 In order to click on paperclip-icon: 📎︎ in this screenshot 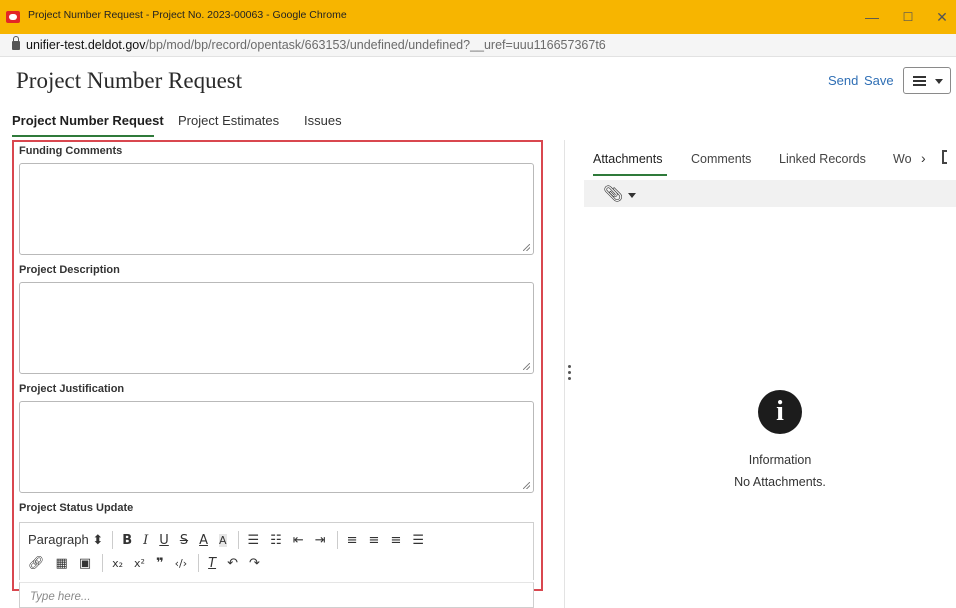, I will do `click(613, 193)`.